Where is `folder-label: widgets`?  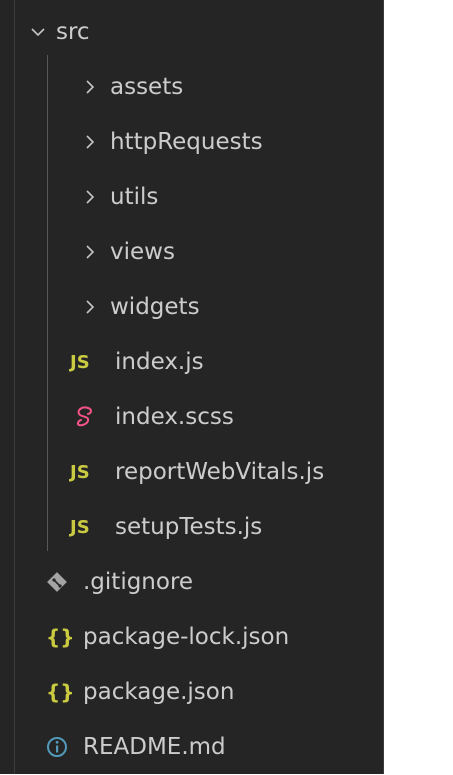 folder-label: widgets is located at coordinates (155, 307).